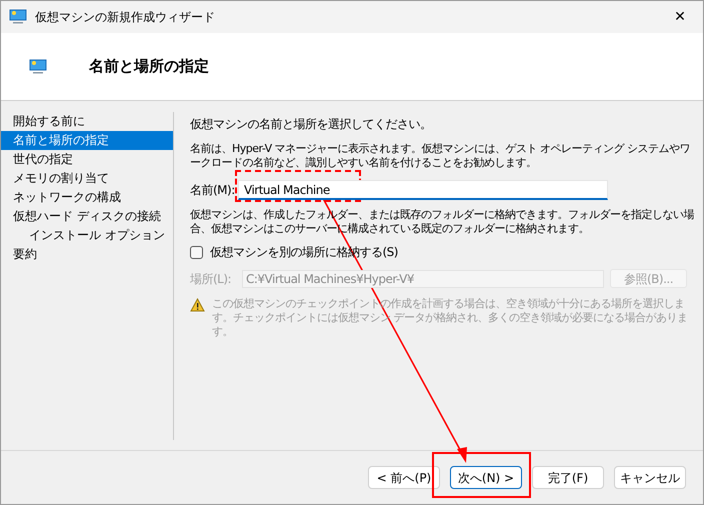  Describe the element at coordinates (149, 67) in the screenshot. I see `page-heading: 名前と場所の指定` at that location.